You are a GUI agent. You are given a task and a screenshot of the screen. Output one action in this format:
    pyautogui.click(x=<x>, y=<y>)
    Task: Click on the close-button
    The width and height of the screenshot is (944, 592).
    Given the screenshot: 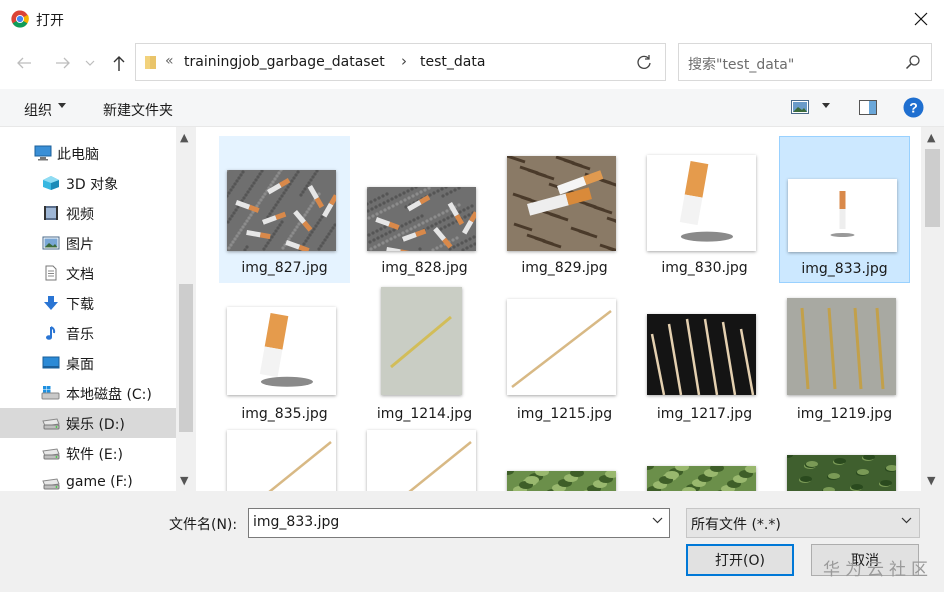 What is the action you would take?
    pyautogui.click(x=921, y=19)
    